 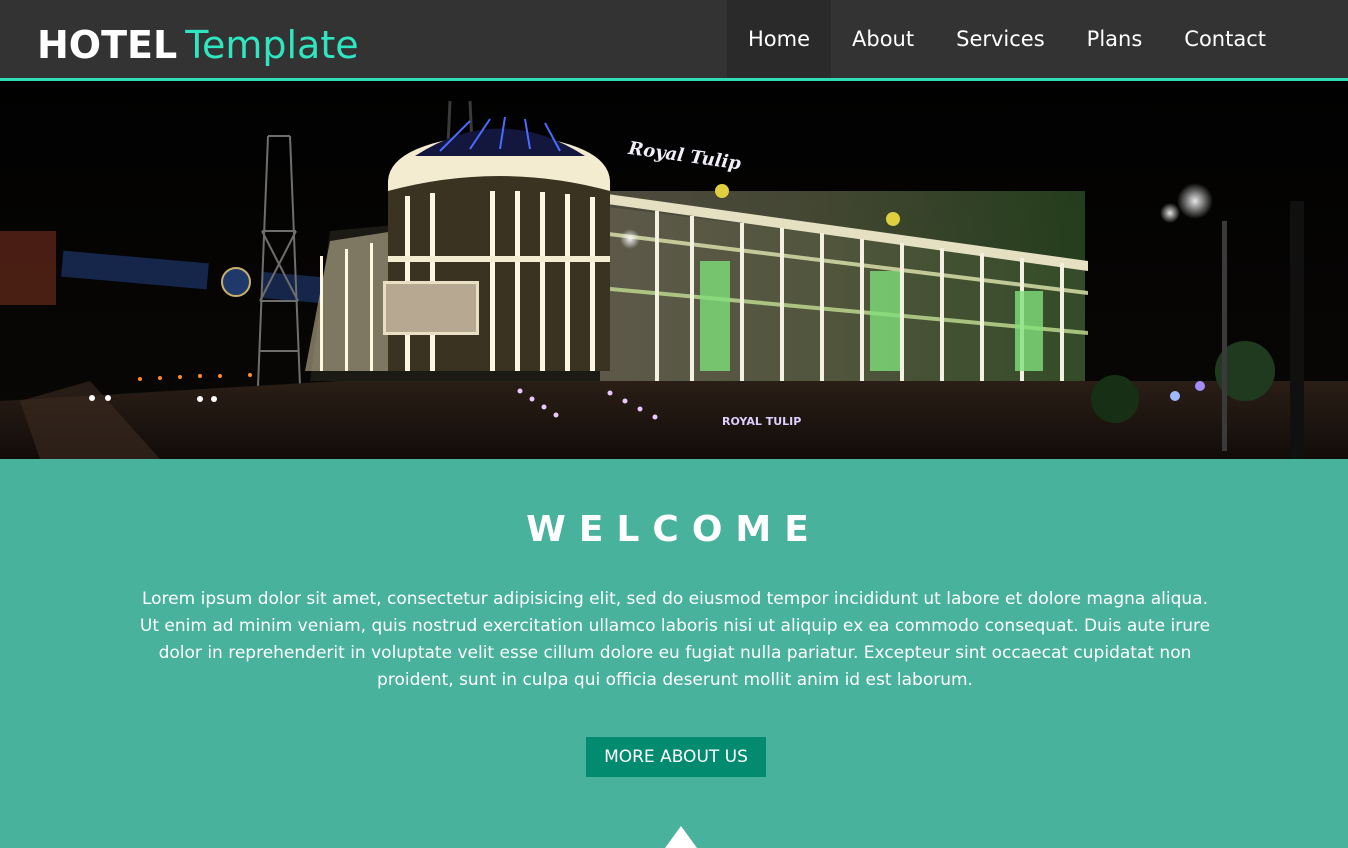 I want to click on nav-plans: Plans, so click(x=1115, y=39).